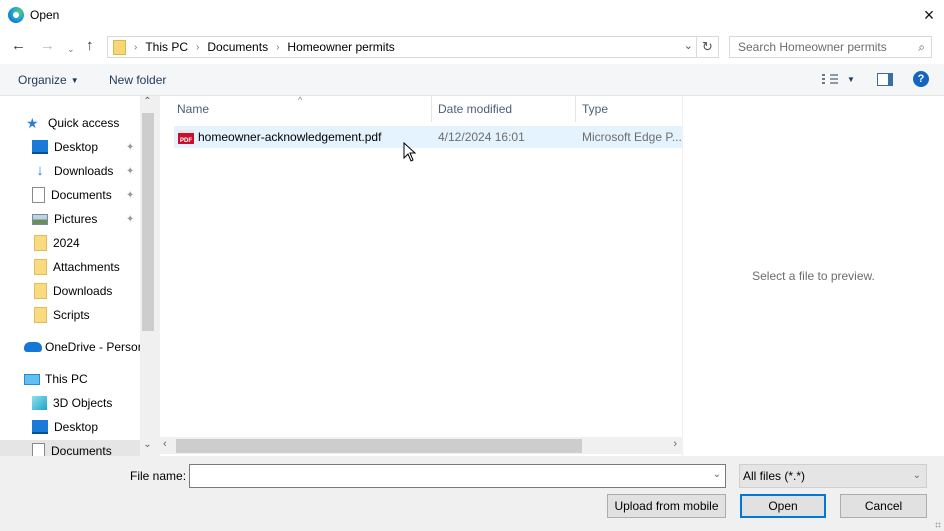  Describe the element at coordinates (921, 79) in the screenshot. I see `help-icon: ?` at that location.